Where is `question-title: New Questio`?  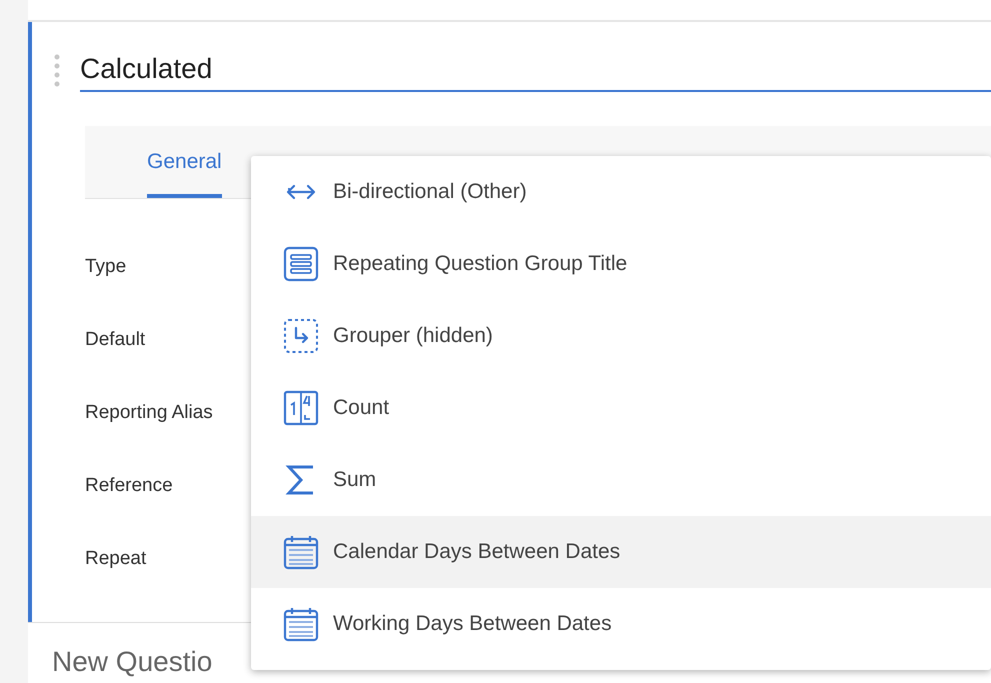
question-title: New Questio is located at coordinates (132, 661).